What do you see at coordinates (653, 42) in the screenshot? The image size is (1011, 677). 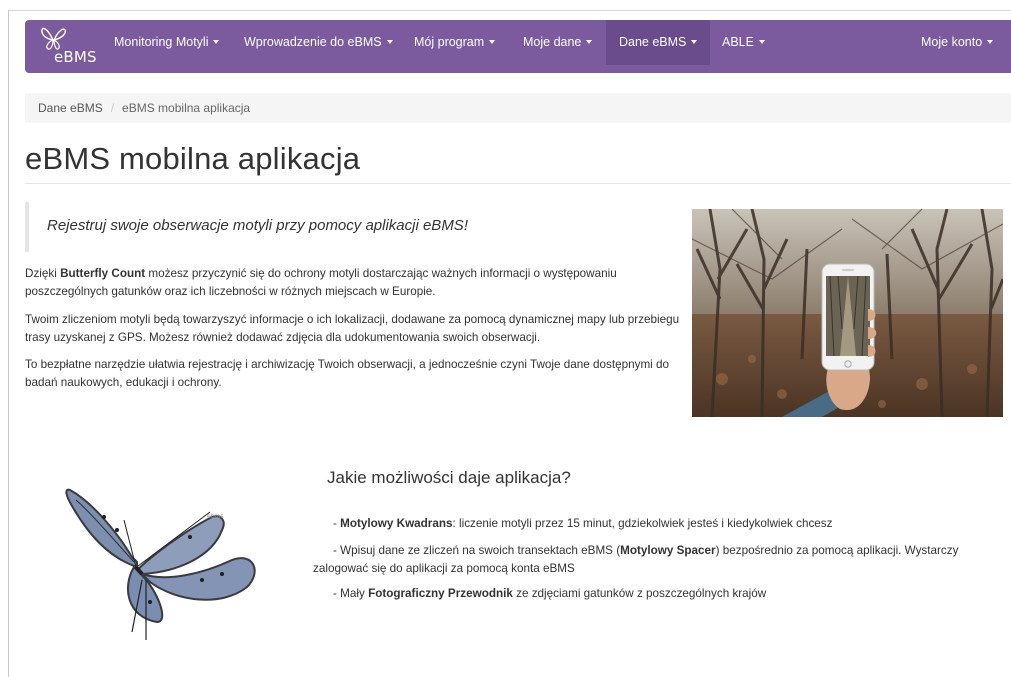 I see `nav-label: Dane eBMS` at bounding box center [653, 42].